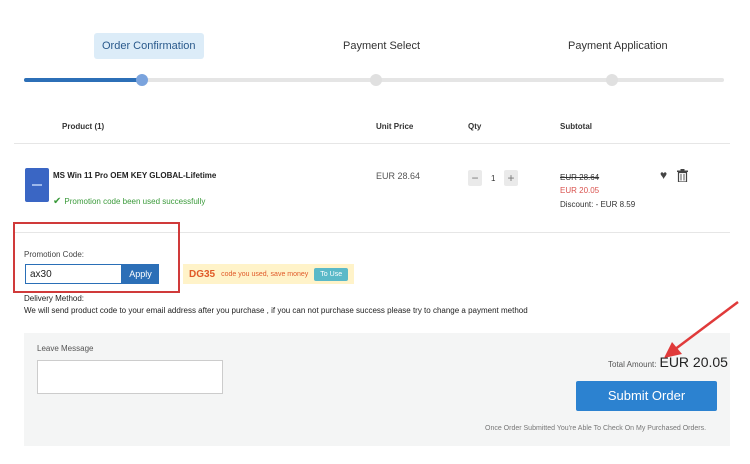 Image resolution: width=750 pixels, height=464 pixels. Describe the element at coordinates (57, 201) in the screenshot. I see `check-icon: ✔` at that location.